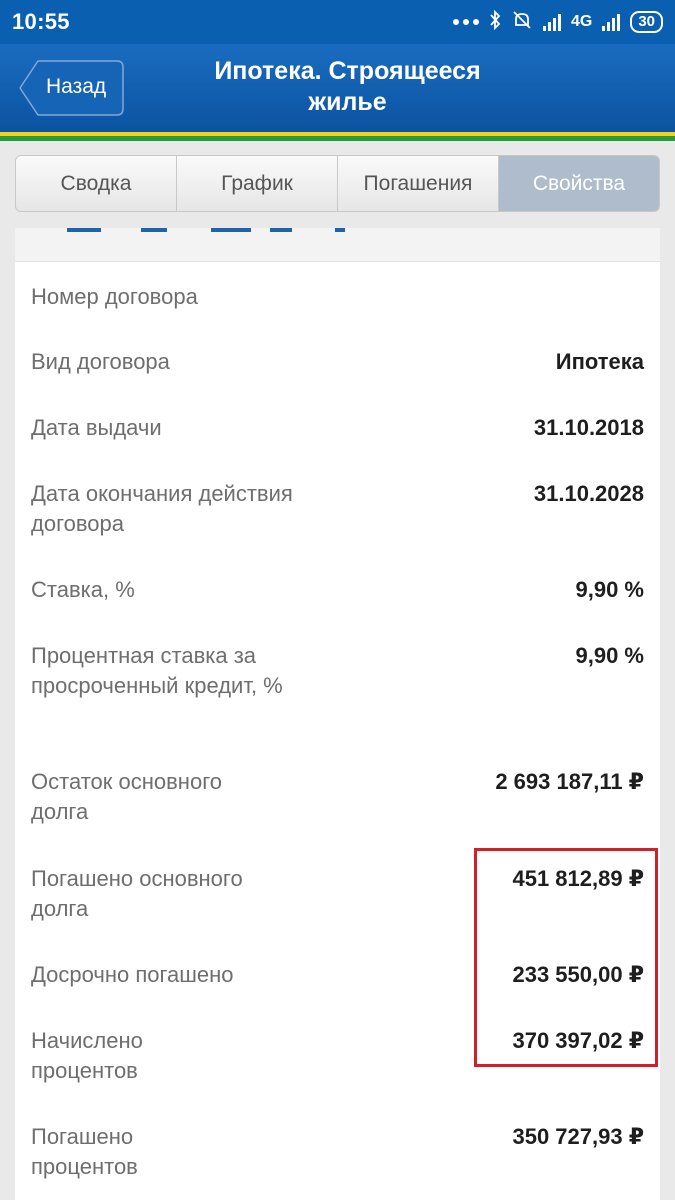 This screenshot has width=675, height=1200. Describe the element at coordinates (76, 86) in the screenshot. I see `back-button-label: Назад` at that location.